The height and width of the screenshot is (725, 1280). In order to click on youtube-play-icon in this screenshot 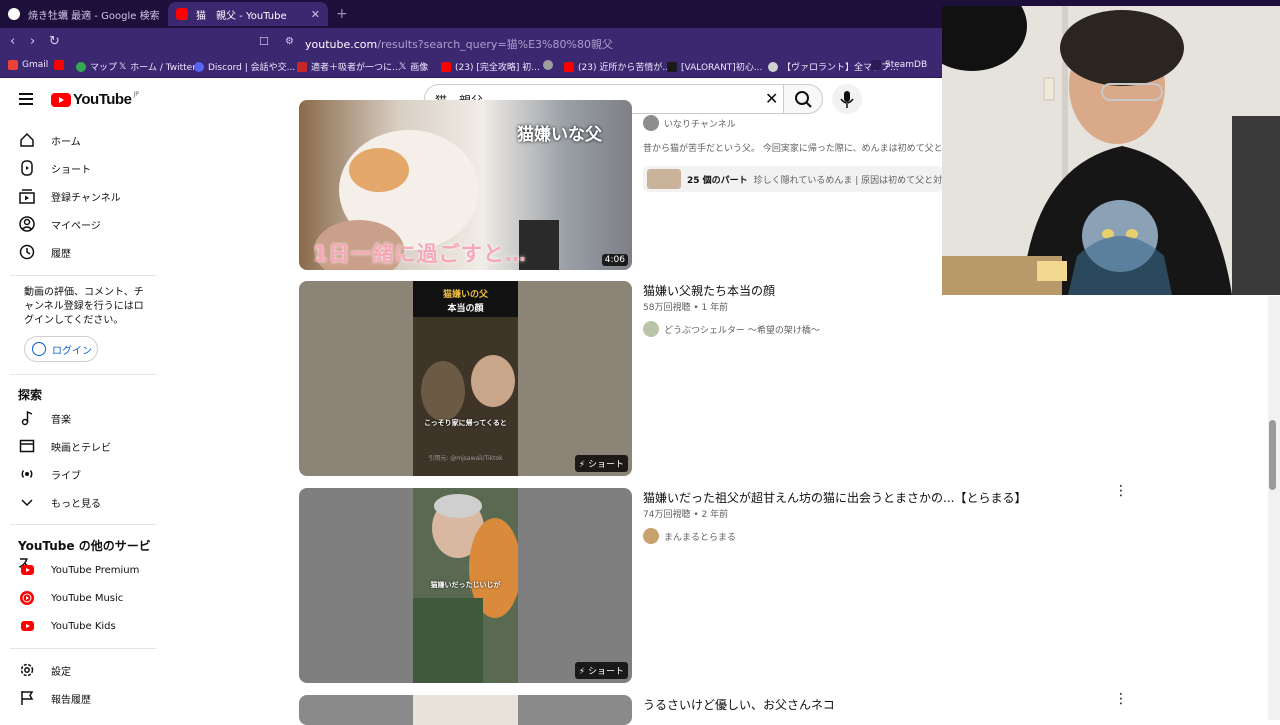, I will do `click(61, 99)`.